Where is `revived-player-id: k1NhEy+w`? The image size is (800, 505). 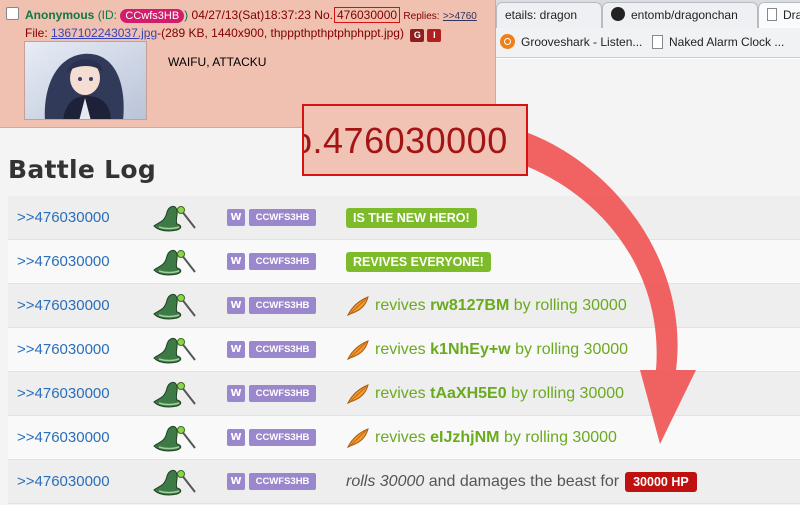
revived-player-id: k1NhEy+w is located at coordinates (470, 349).